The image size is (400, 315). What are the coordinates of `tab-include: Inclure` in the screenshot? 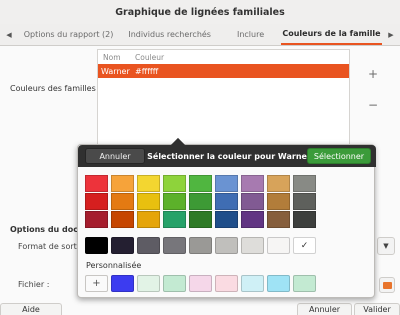 It's located at (250, 34).